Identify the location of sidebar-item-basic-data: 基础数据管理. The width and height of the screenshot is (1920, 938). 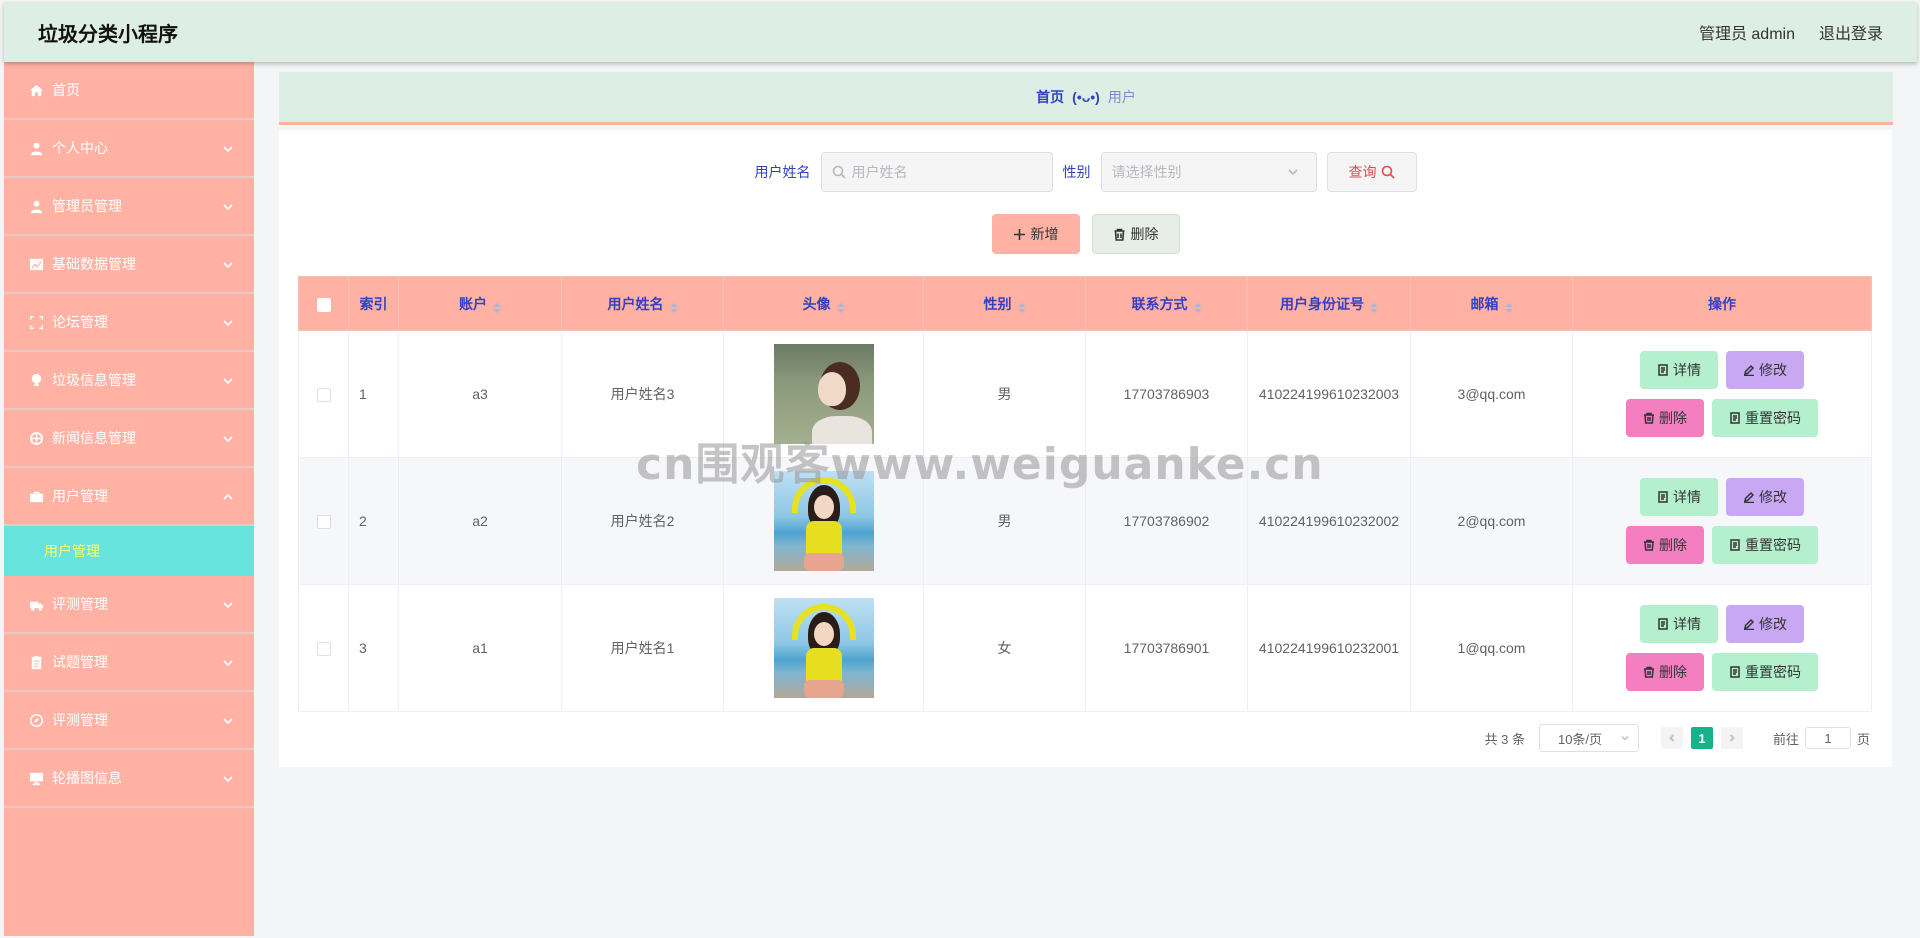
(129, 265).